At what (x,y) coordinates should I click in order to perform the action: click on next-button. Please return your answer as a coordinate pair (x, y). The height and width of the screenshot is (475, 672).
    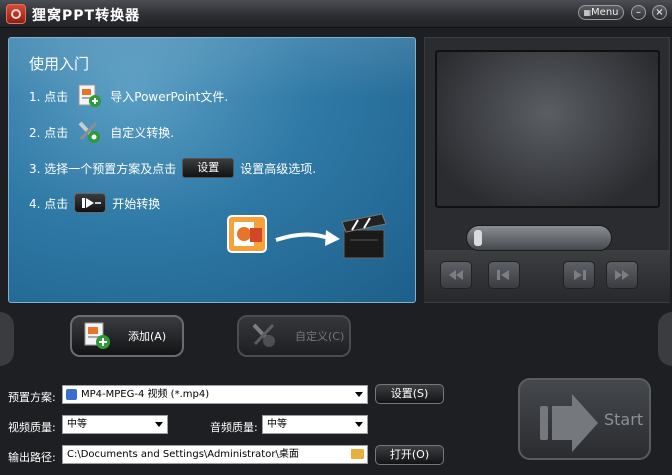
    Looking at the image, I should click on (579, 275).